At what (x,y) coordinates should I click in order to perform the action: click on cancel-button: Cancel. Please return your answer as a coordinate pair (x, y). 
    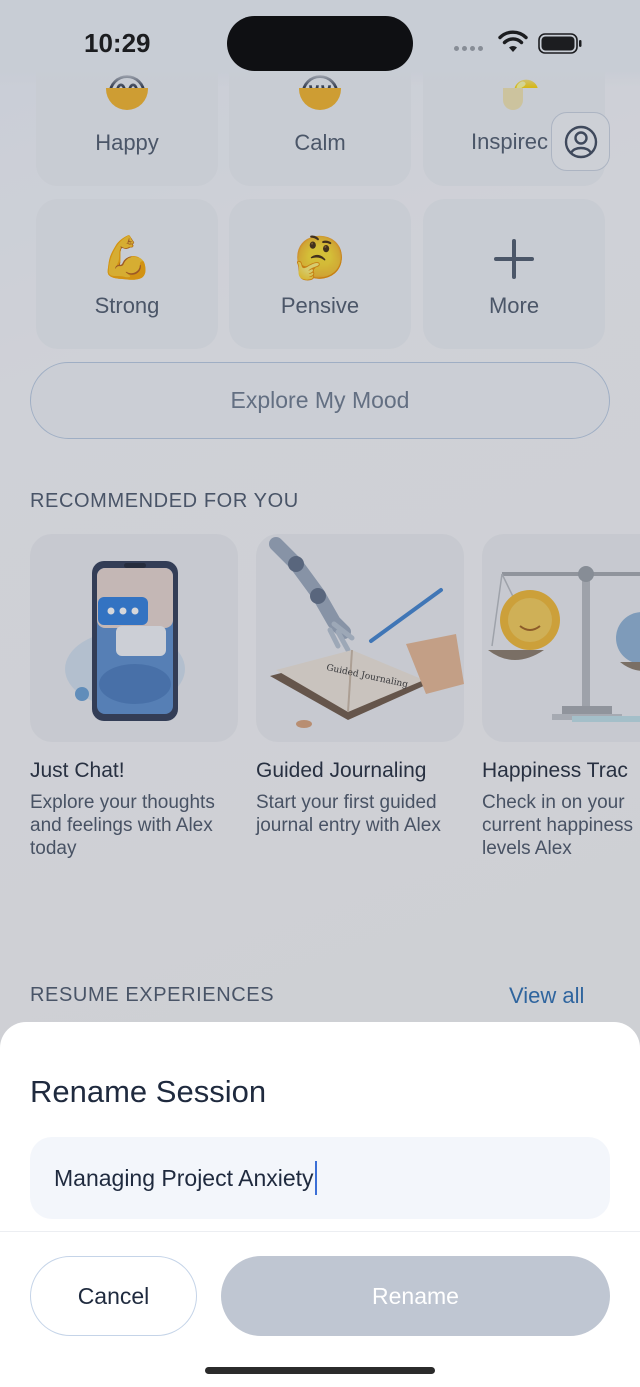
    Looking at the image, I should click on (113, 1296).